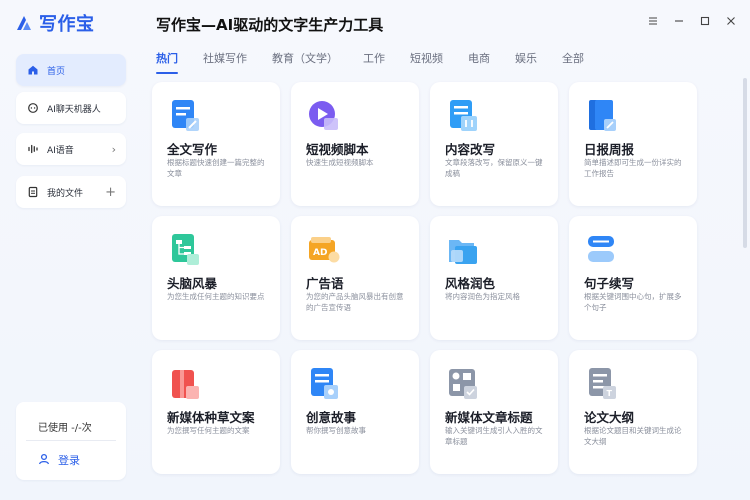  What do you see at coordinates (609, 283) in the screenshot?
I see `tool-card-title: 句子续写` at bounding box center [609, 283].